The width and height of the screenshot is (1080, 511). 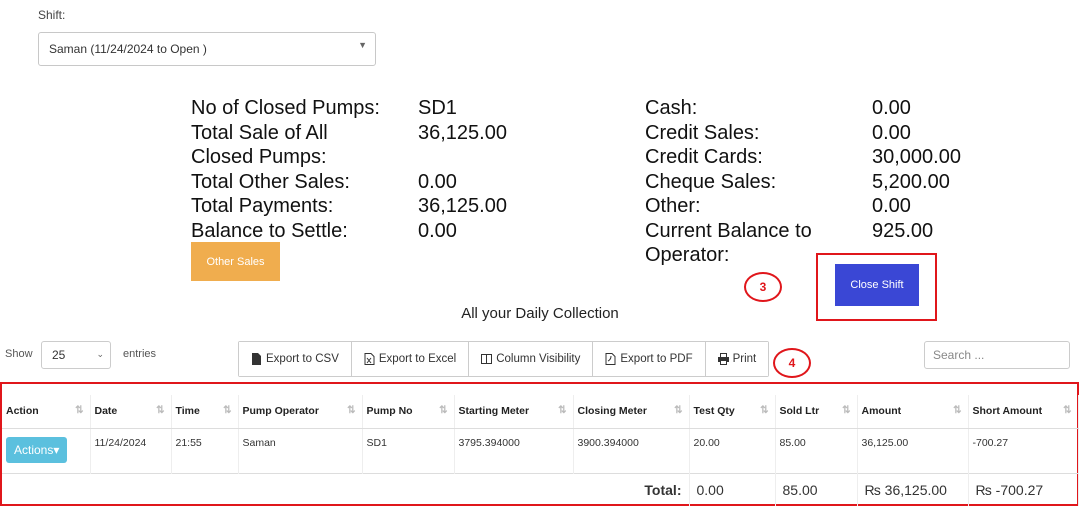 What do you see at coordinates (911, 181) in the screenshot?
I see `summary-value: 5,200.00` at bounding box center [911, 181].